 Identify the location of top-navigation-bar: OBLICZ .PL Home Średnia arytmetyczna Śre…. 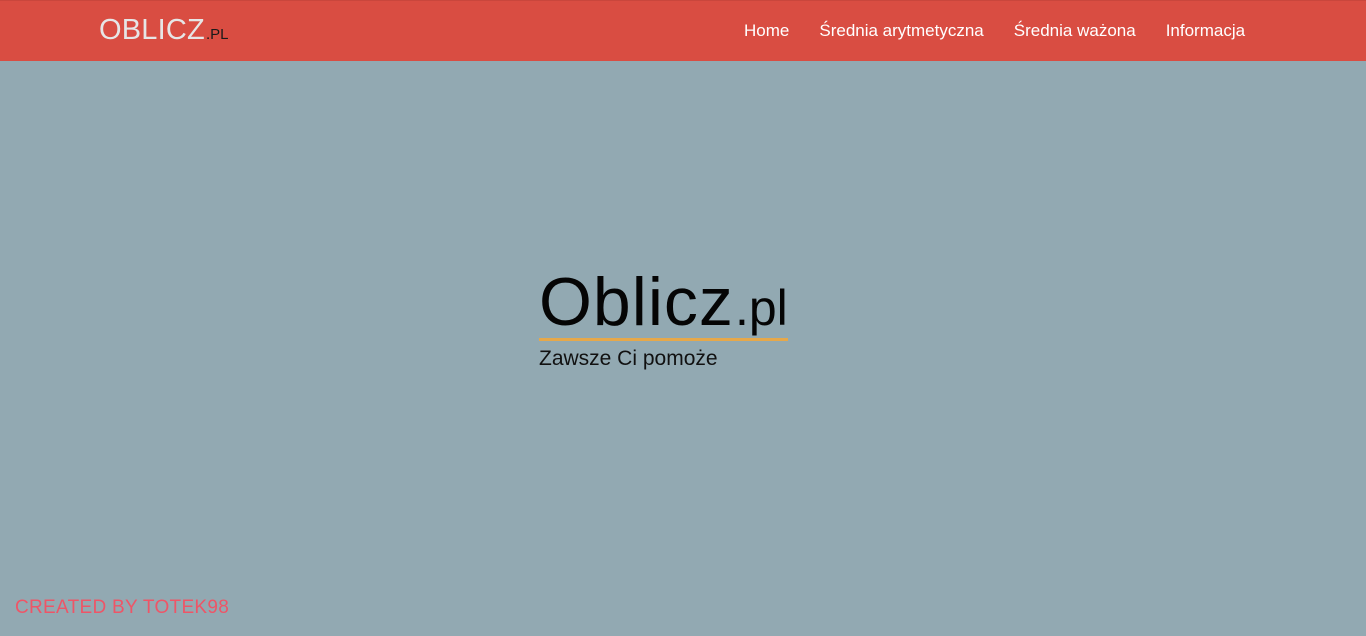
(683, 30).